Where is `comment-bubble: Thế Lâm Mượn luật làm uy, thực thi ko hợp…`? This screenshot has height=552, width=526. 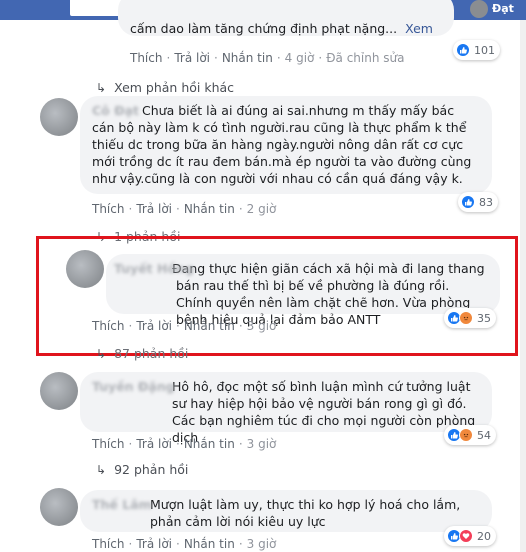
comment-bubble: Thế Lâm Mượn luật làm uy, thực thi ko hợp… is located at coordinates (286, 511).